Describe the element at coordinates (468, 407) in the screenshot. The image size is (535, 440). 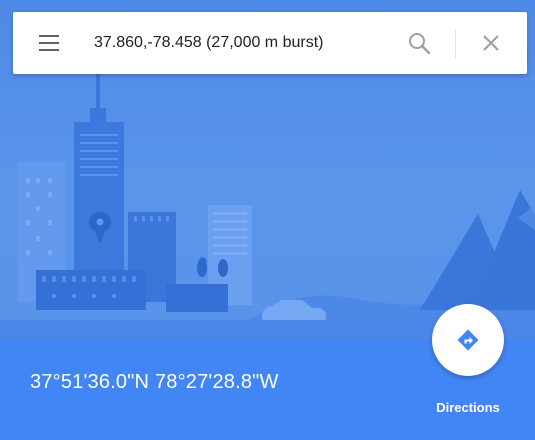
I see `directions-label: Directions` at that location.